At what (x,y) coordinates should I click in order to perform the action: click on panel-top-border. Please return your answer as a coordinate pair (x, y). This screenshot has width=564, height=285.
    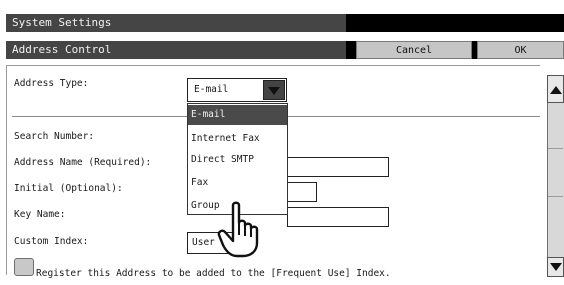
    Looking at the image, I should click on (273, 65).